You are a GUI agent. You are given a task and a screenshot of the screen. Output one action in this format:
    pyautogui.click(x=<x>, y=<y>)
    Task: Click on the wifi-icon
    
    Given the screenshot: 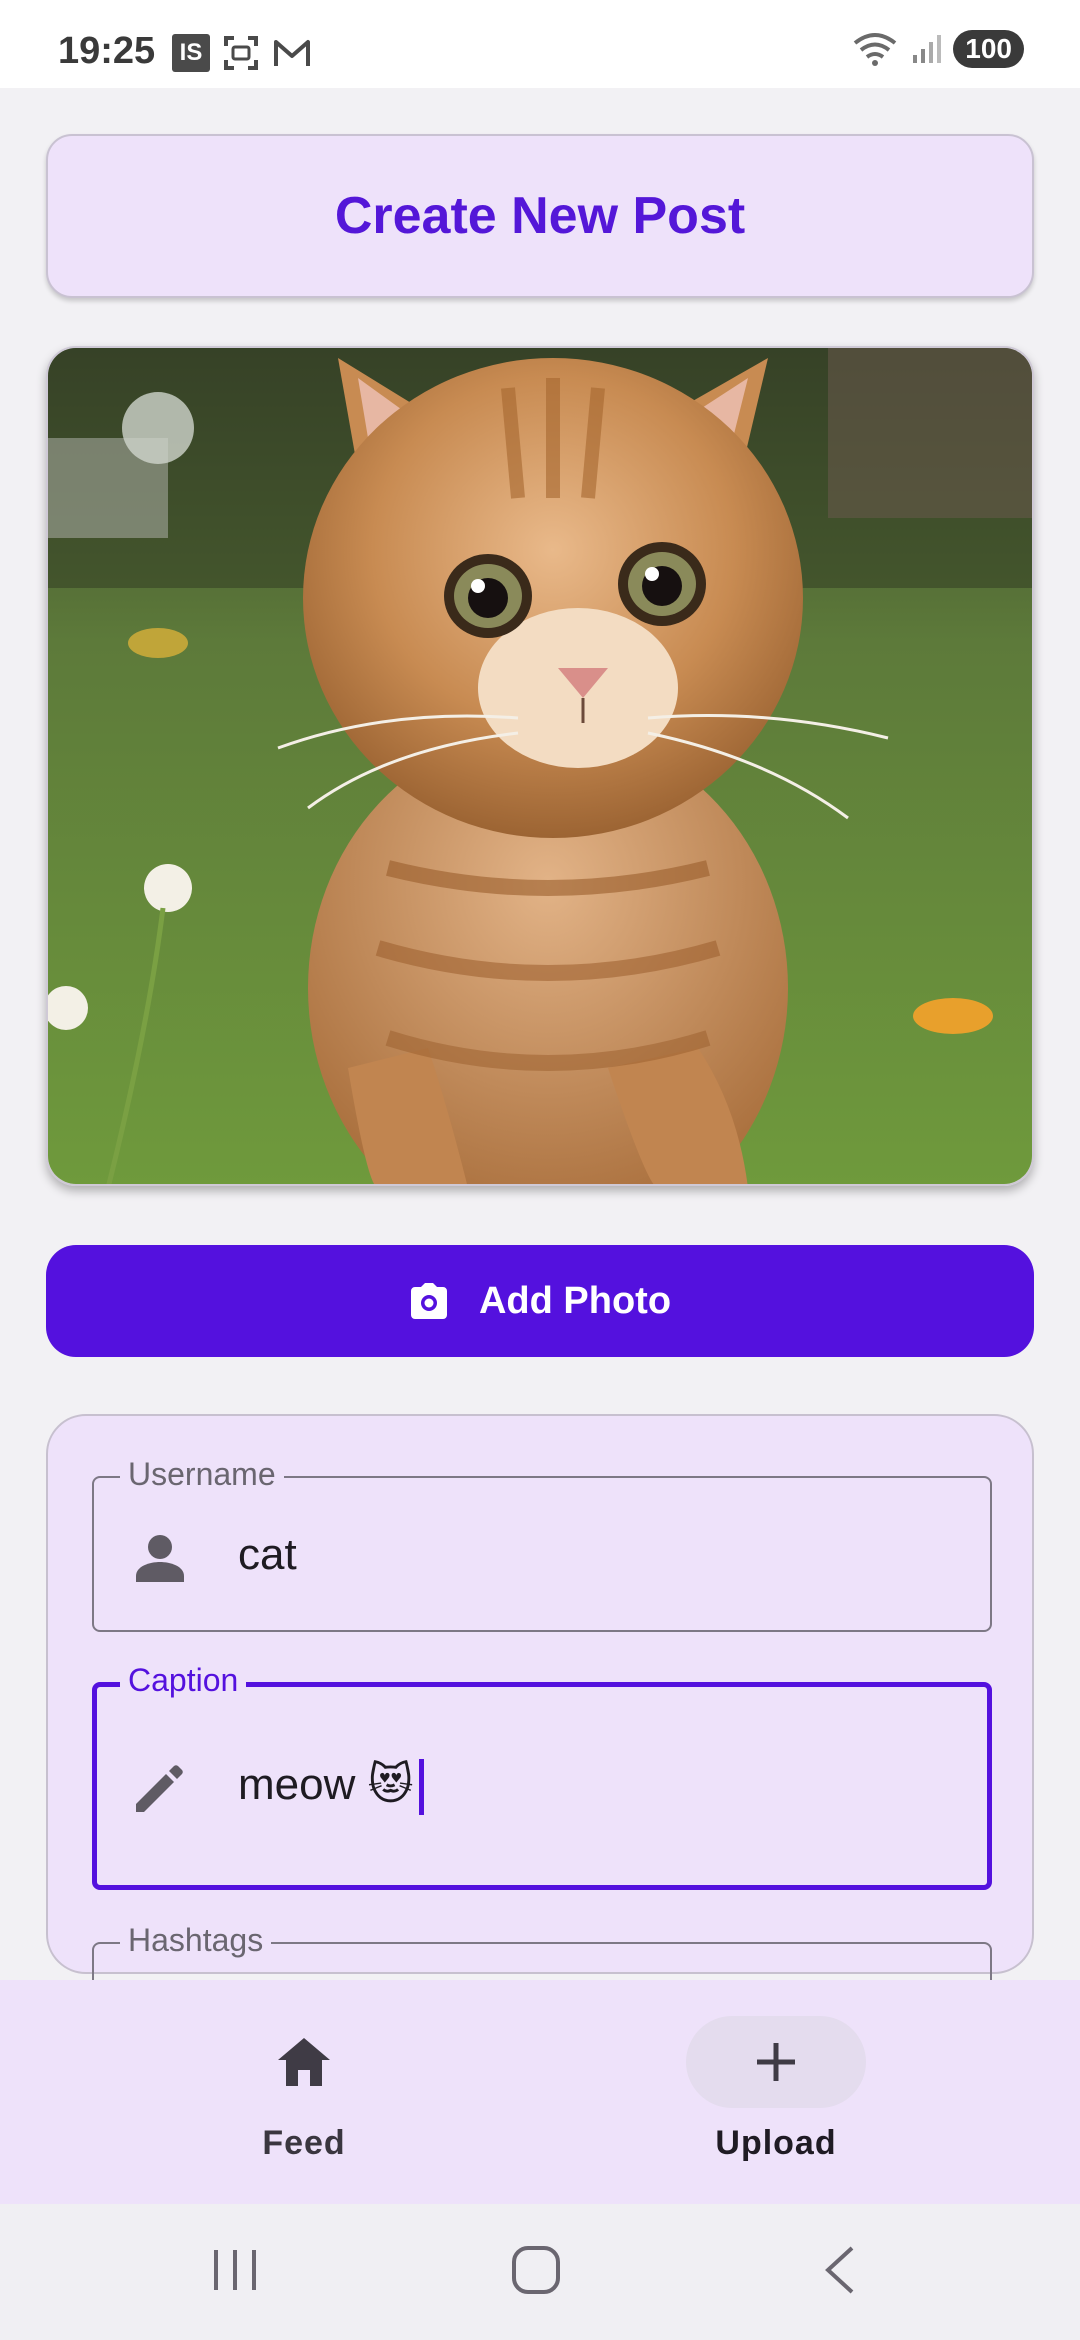 What is the action you would take?
    pyautogui.click(x=875, y=49)
    